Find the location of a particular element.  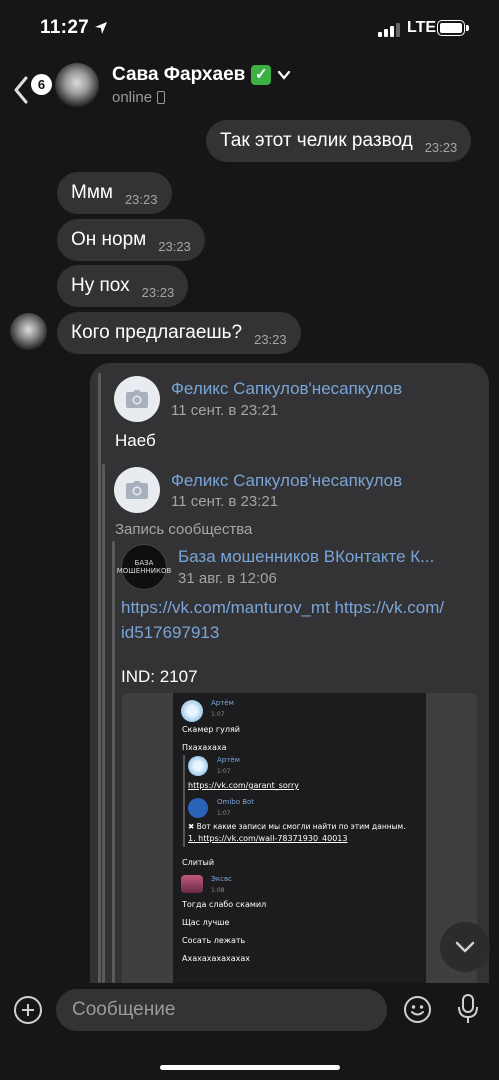

scroll-down-button is located at coordinates (465, 947).